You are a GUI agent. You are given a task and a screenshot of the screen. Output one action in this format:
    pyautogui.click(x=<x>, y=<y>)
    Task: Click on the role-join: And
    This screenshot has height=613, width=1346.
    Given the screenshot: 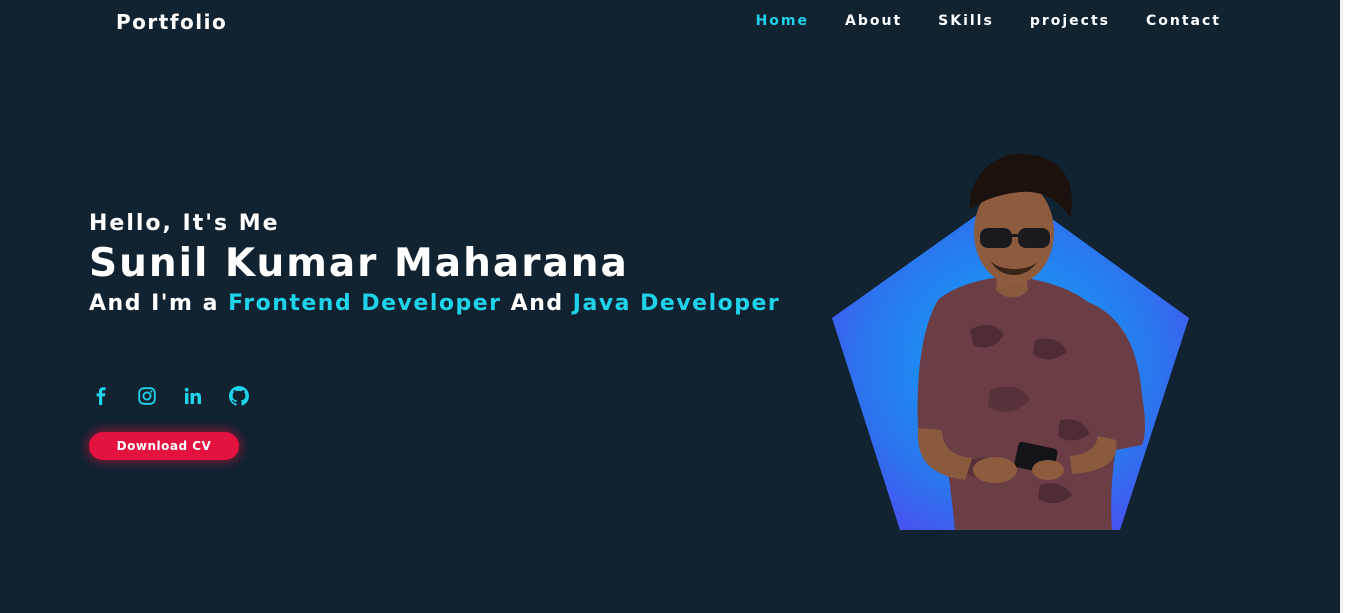 What is the action you would take?
    pyautogui.click(x=537, y=303)
    